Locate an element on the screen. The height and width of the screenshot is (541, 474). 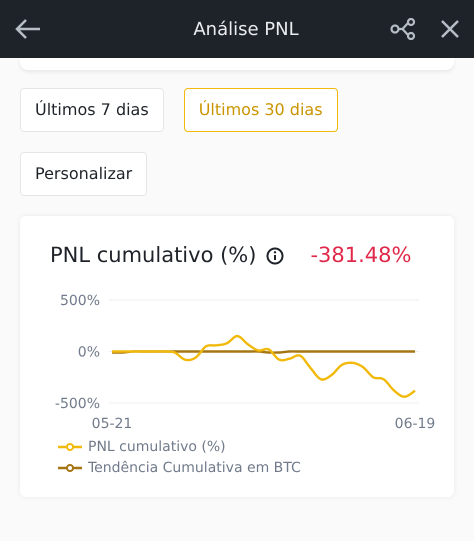
close-icon is located at coordinates (450, 29).